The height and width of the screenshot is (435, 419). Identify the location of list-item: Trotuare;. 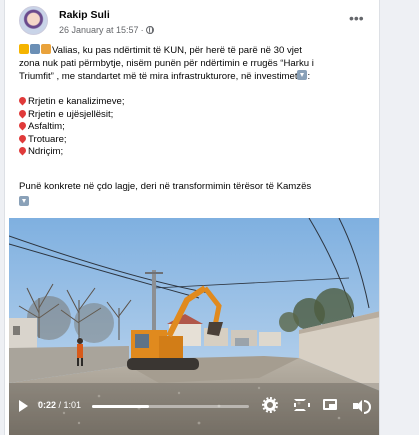
(196, 140).